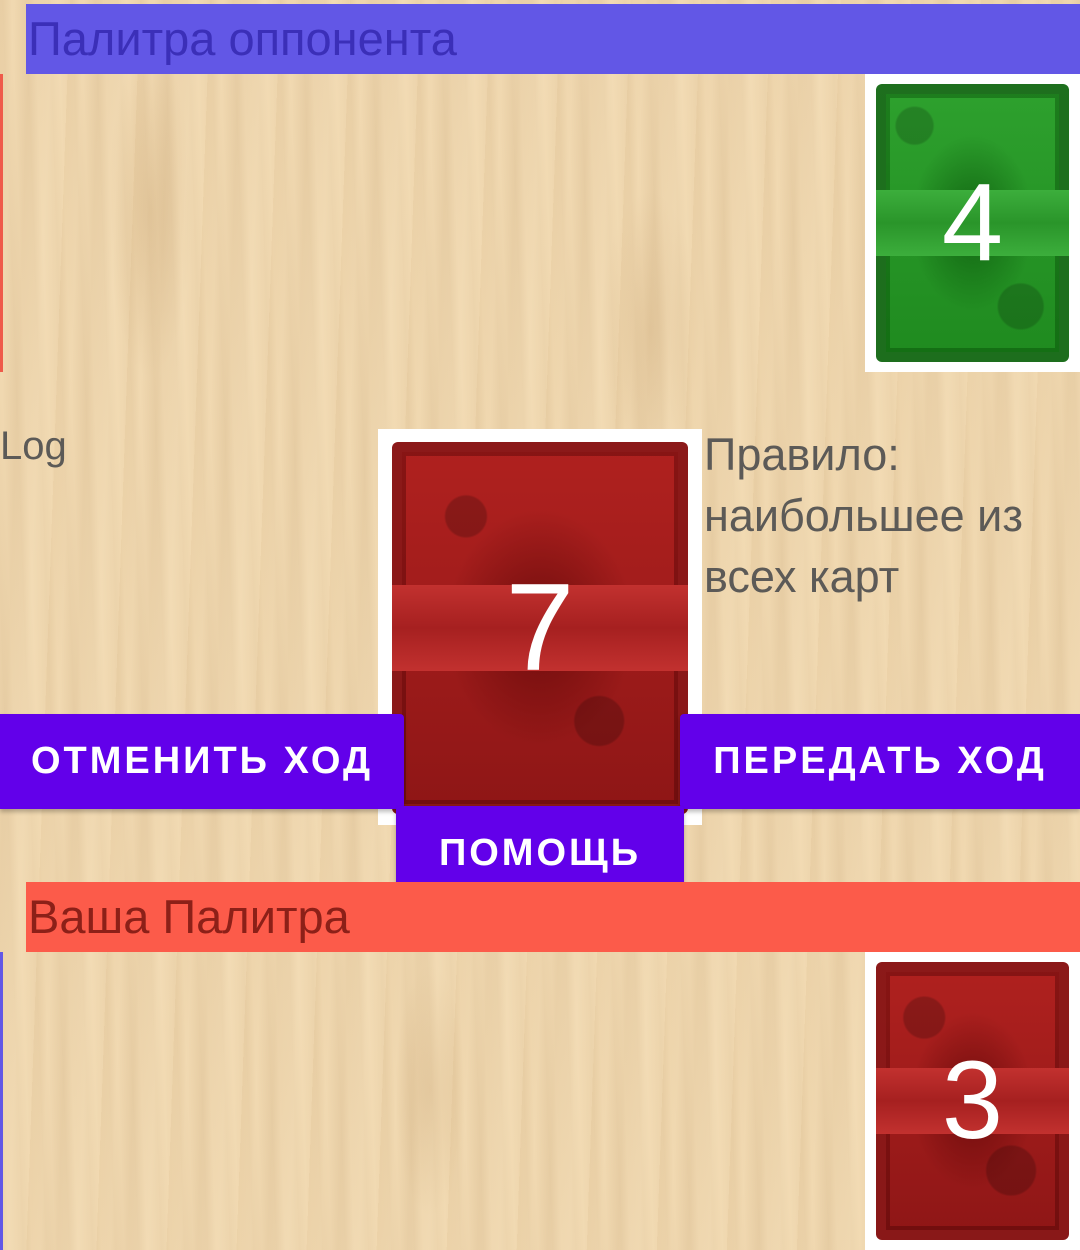  I want to click on card-face-green: 4, so click(972, 223).